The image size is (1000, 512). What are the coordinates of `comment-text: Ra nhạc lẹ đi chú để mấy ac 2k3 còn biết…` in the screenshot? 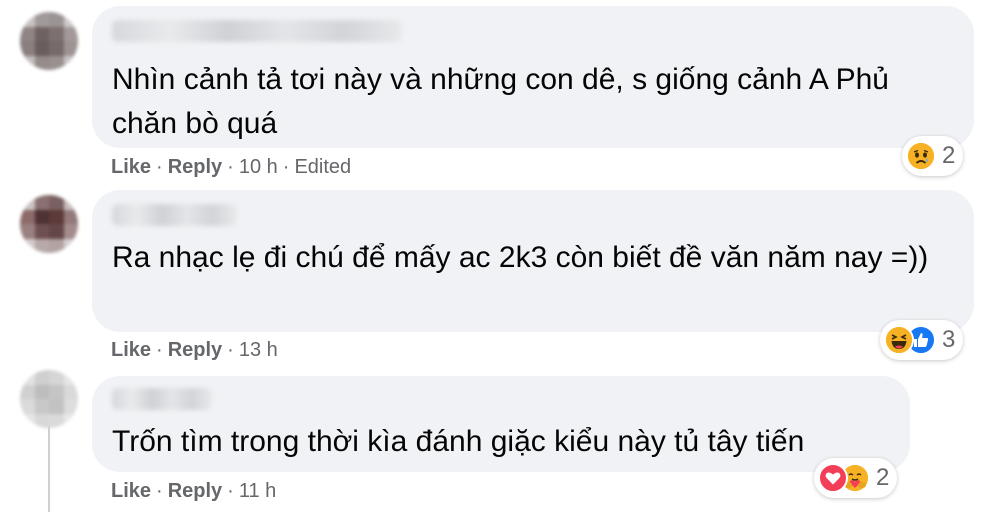 It's located at (520, 257).